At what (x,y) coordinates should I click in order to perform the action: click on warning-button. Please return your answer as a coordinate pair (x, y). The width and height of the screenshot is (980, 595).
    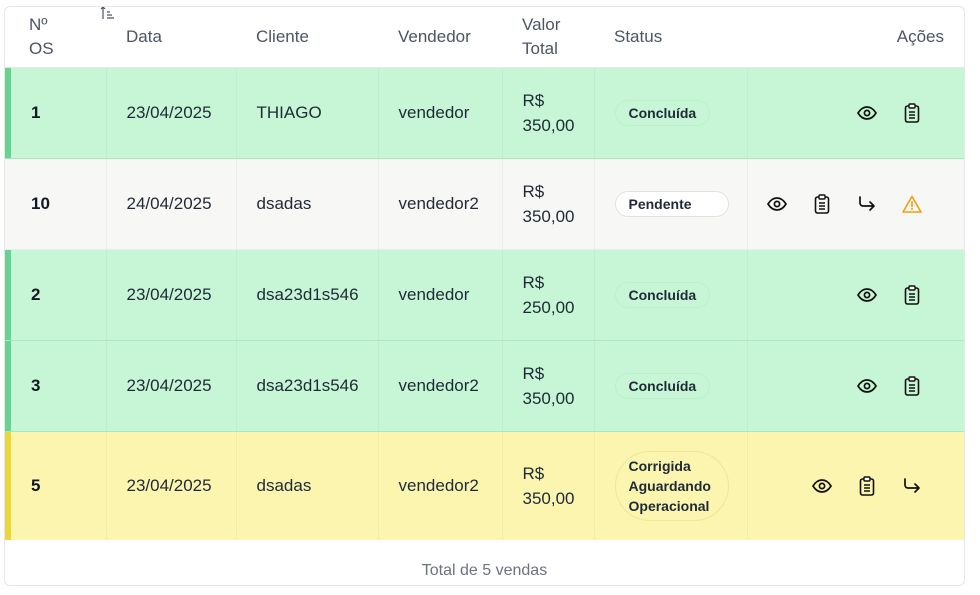
    Looking at the image, I should click on (911, 204).